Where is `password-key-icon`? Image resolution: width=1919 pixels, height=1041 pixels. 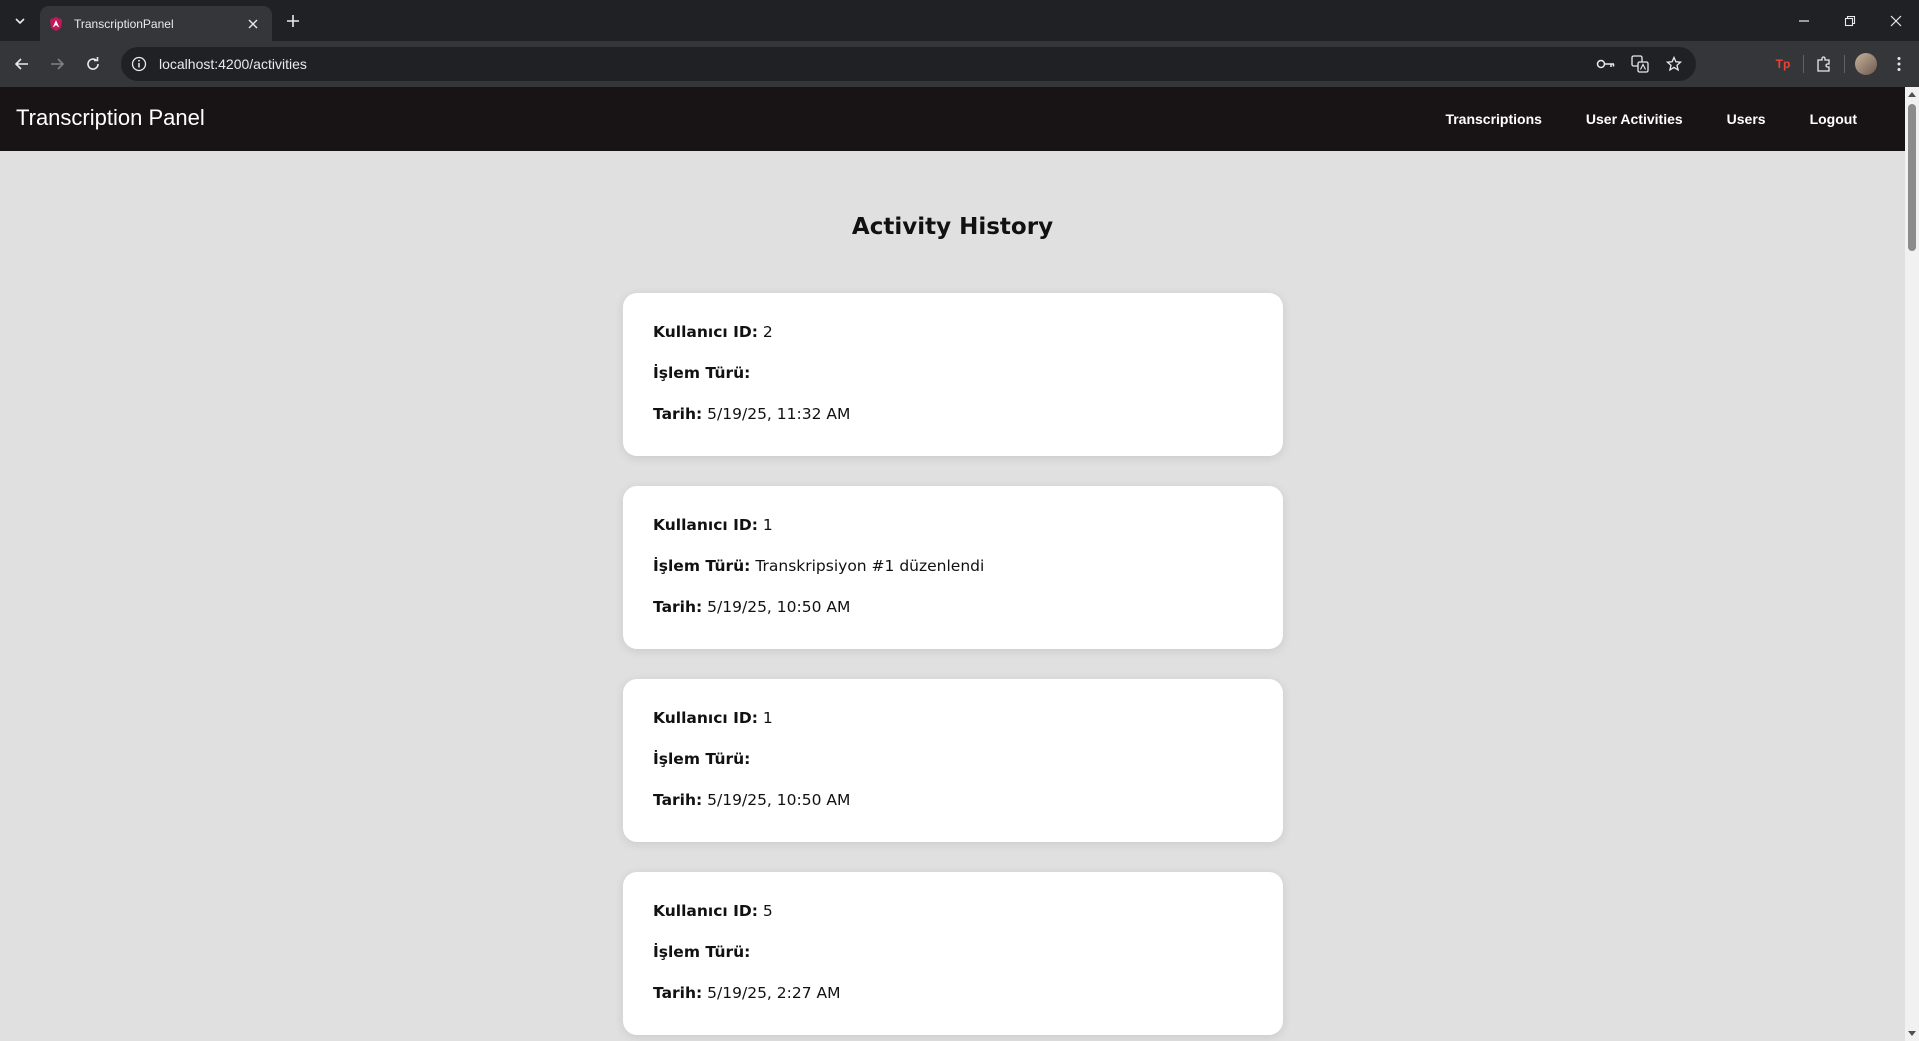 password-key-icon is located at coordinates (1606, 64).